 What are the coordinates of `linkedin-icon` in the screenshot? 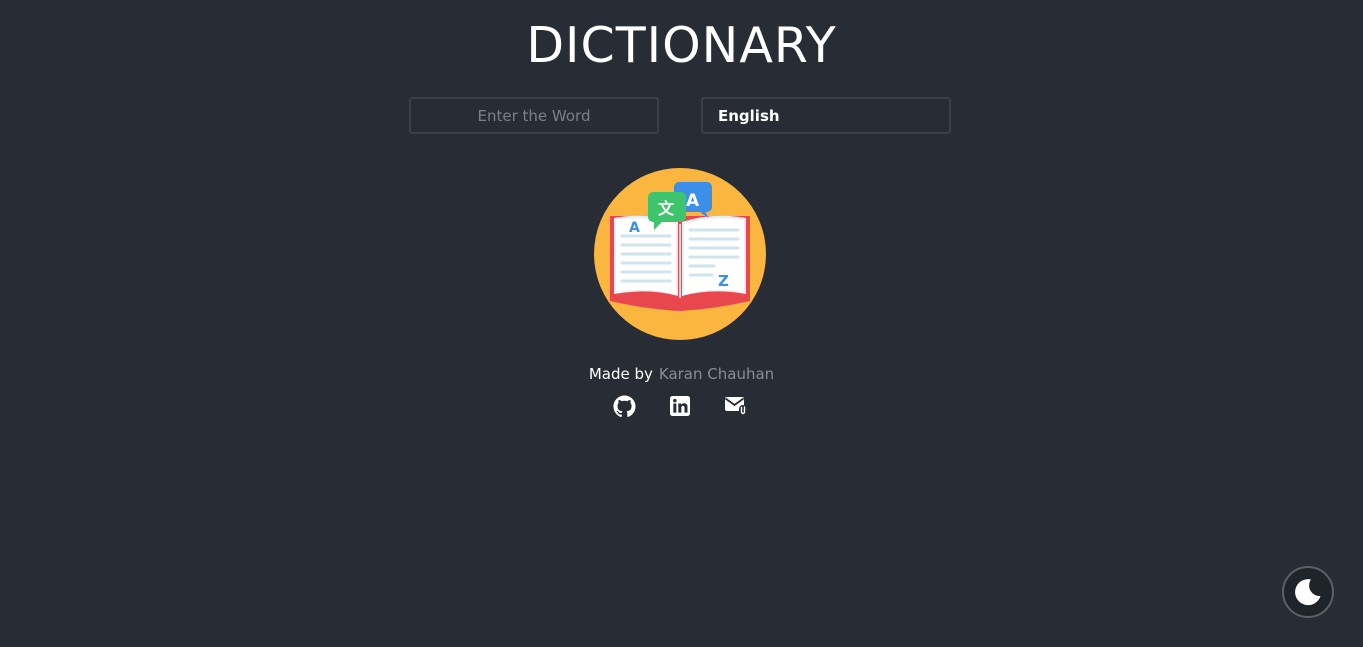 It's located at (680, 406).